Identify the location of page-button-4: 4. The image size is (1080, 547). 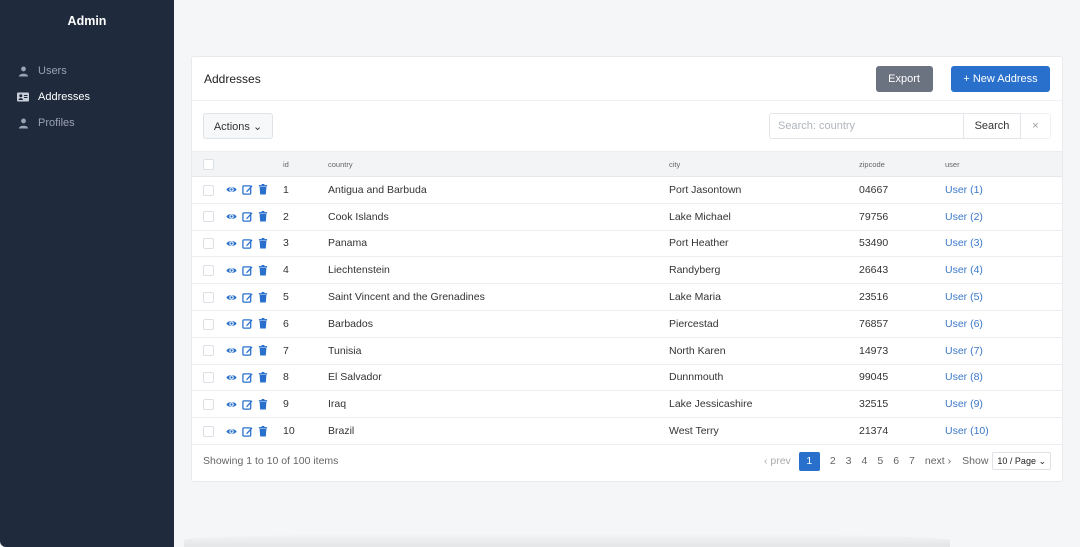
(865, 461).